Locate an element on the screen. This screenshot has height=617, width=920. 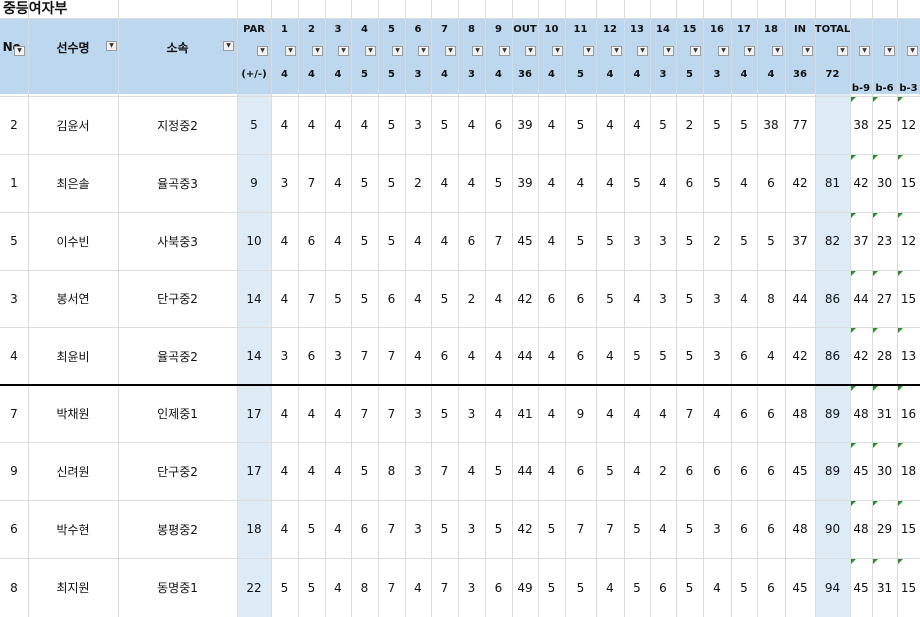
back-cell: 27 is located at coordinates (884, 298).